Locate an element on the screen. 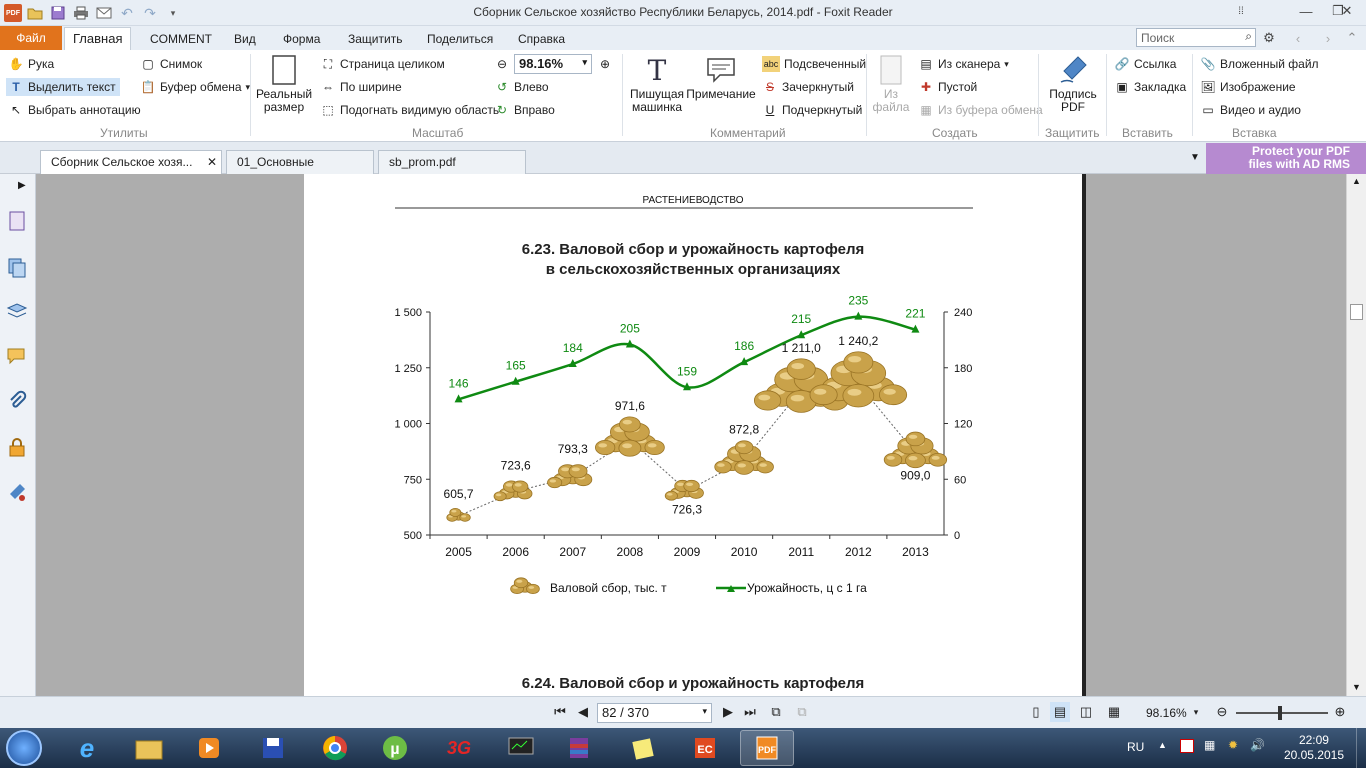 The height and width of the screenshot is (768, 1366). tab-share: Поделиться is located at coordinates (460, 39).